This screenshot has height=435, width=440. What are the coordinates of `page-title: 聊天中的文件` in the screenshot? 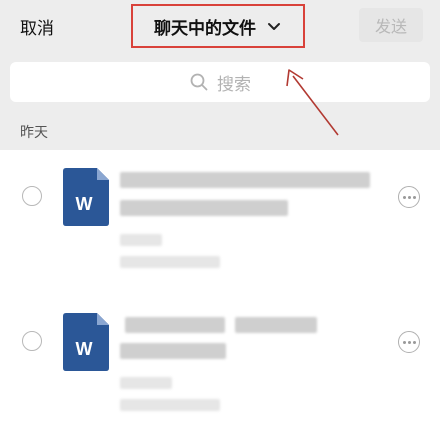 It's located at (205, 28).